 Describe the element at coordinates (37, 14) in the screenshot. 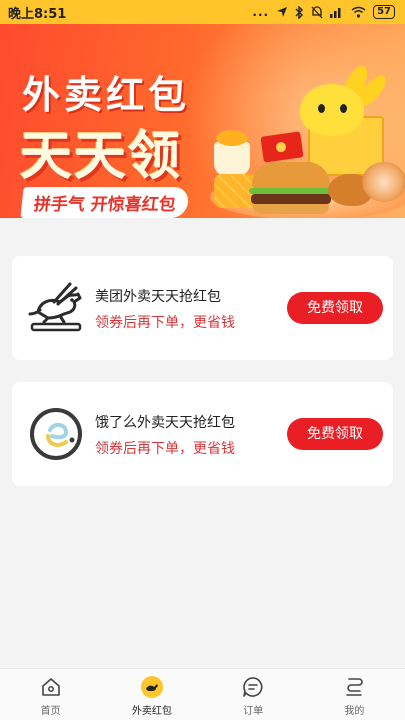

I see `status-time: 晚上8:51` at that location.